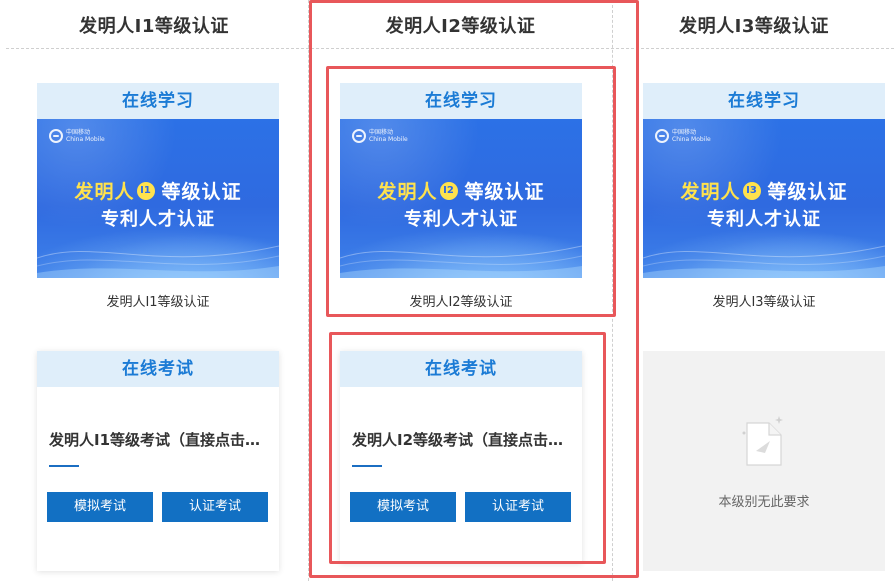 The width and height of the screenshot is (895, 581). I want to click on online-study-card: 在线学习 中国移动 China Mobile 发明人 I1 等级认证 专利人才认证, so click(158, 180).